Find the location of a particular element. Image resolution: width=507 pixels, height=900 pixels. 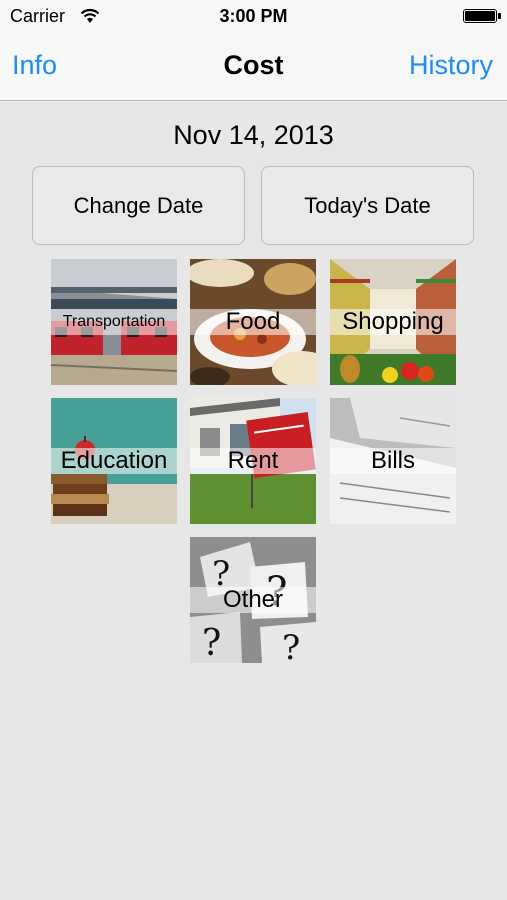

change-date-button: Change Date is located at coordinates (138, 205).